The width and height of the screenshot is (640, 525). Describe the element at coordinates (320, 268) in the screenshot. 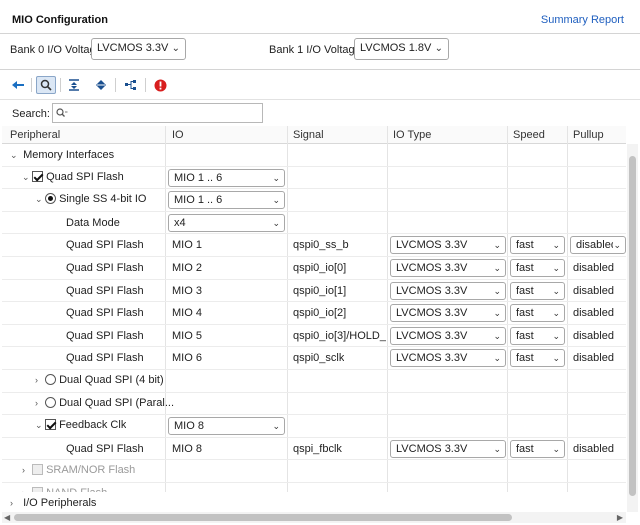

I see `pin-signal: qspi0_io[0]` at that location.